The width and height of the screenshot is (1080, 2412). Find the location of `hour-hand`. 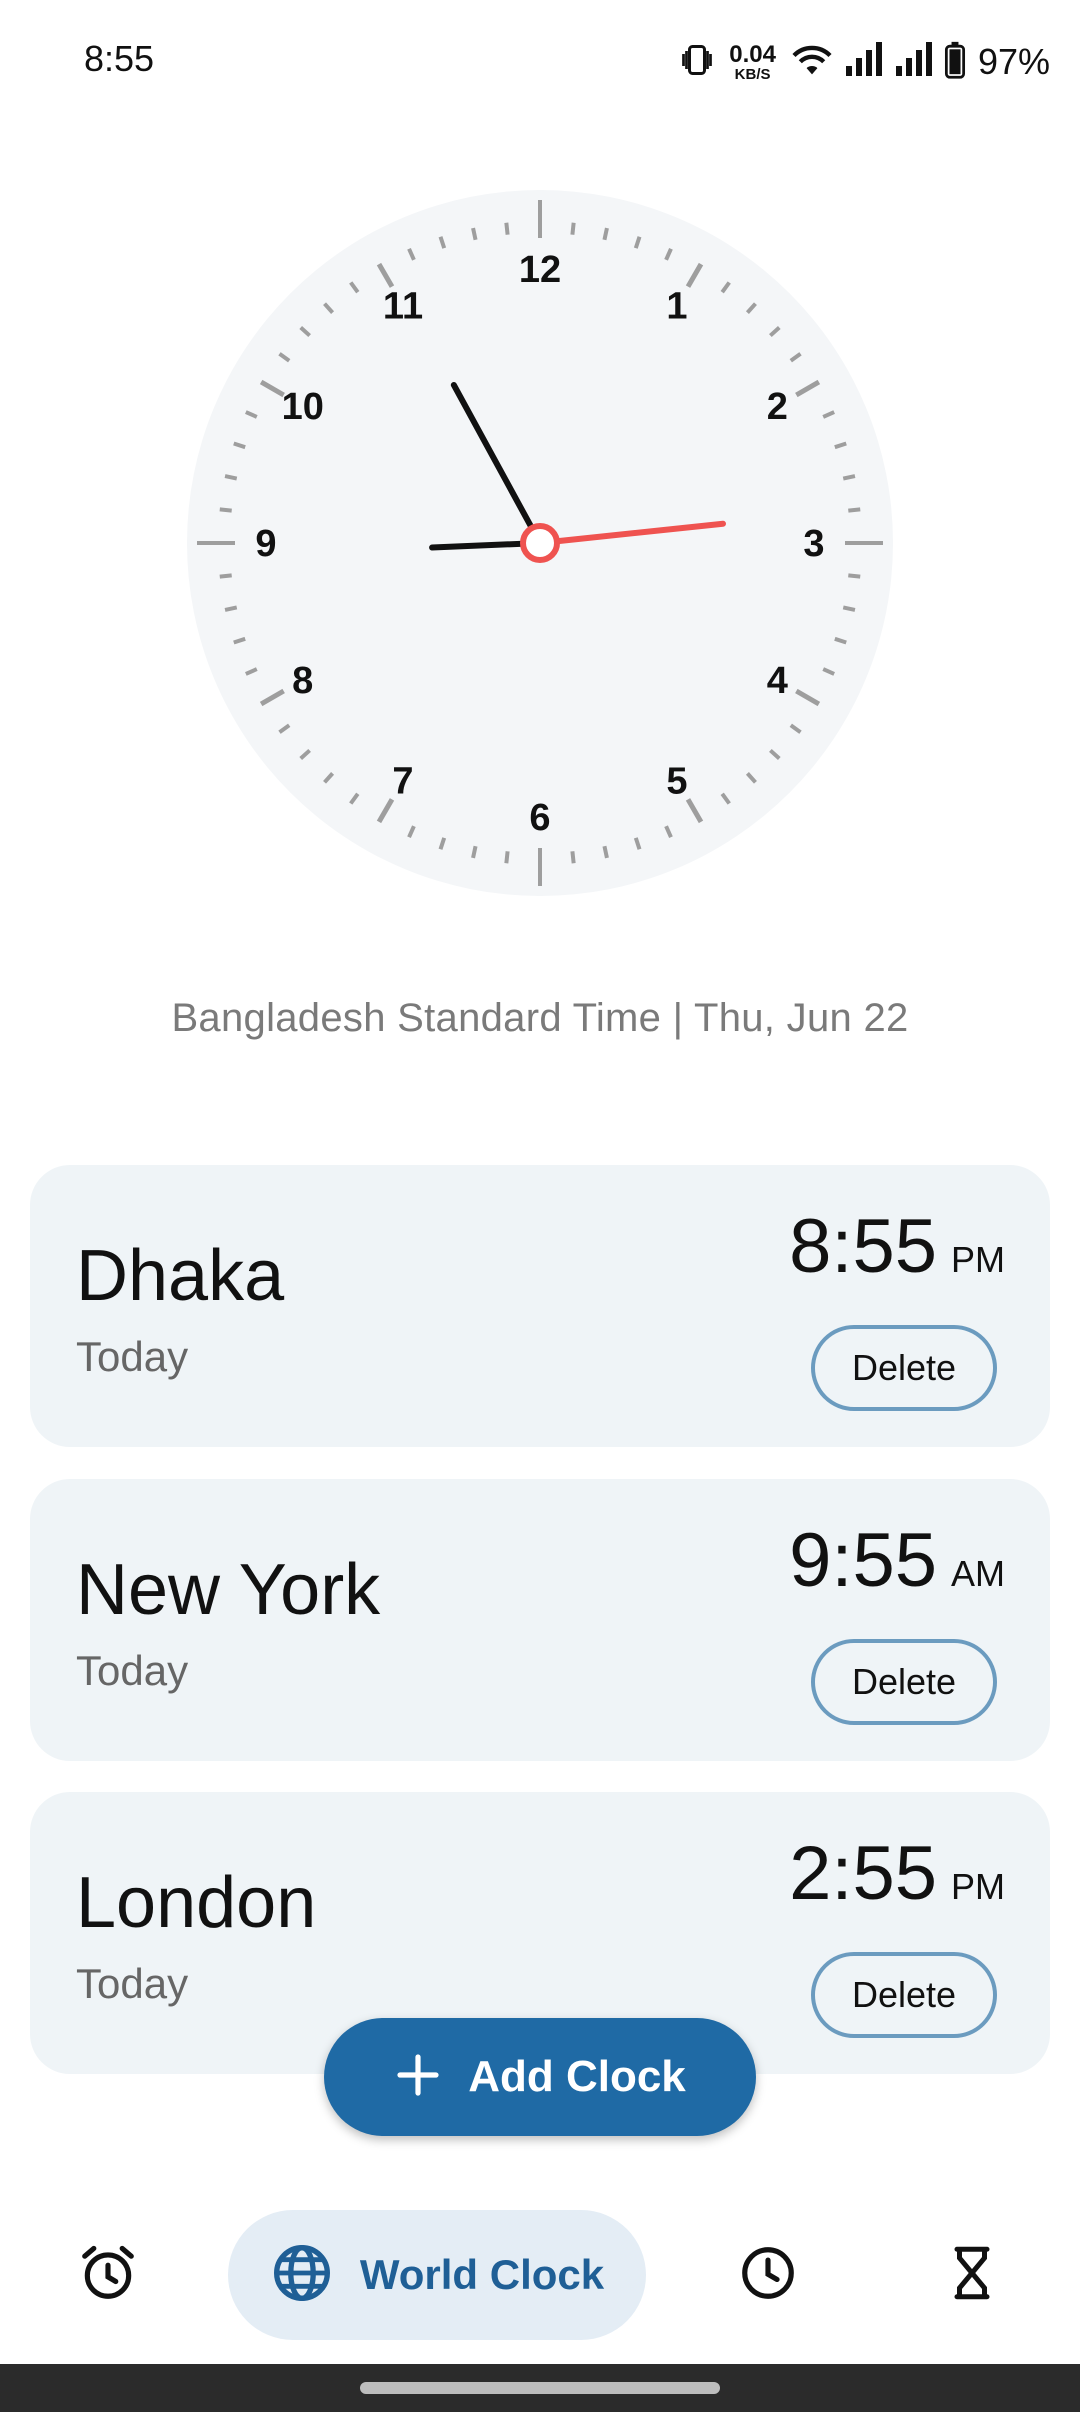

hour-hand is located at coordinates (478, 545).